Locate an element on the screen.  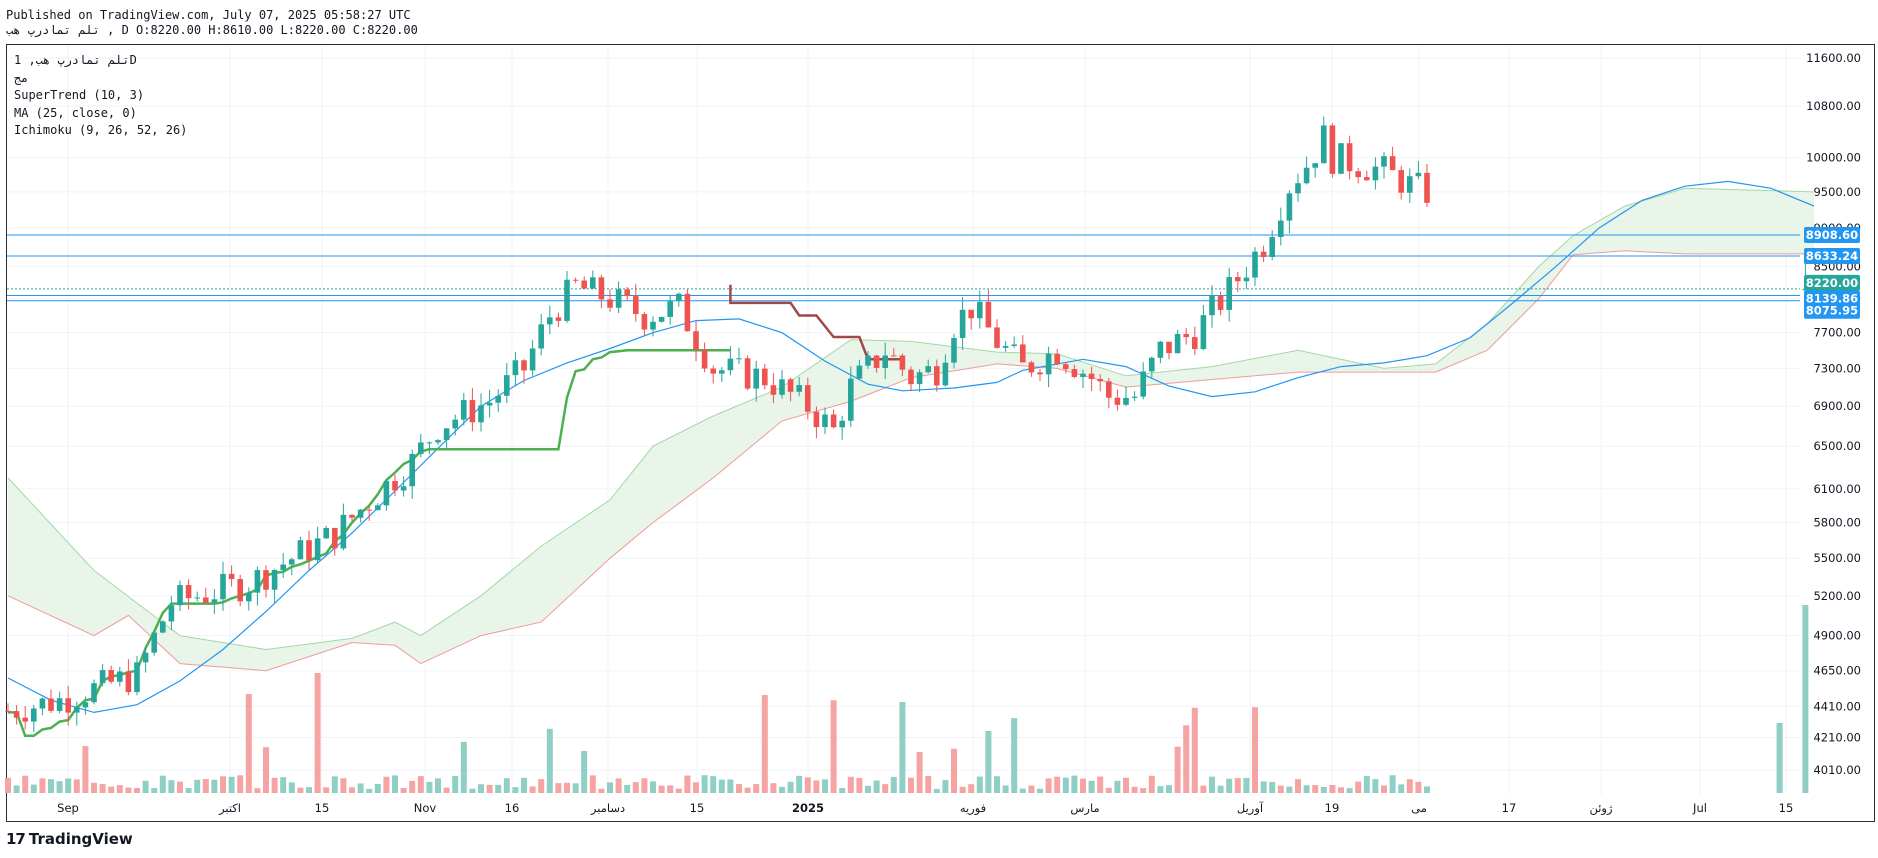
legend-symbol: تلم تمادرپ هب, 1D is located at coordinates (100, 61).